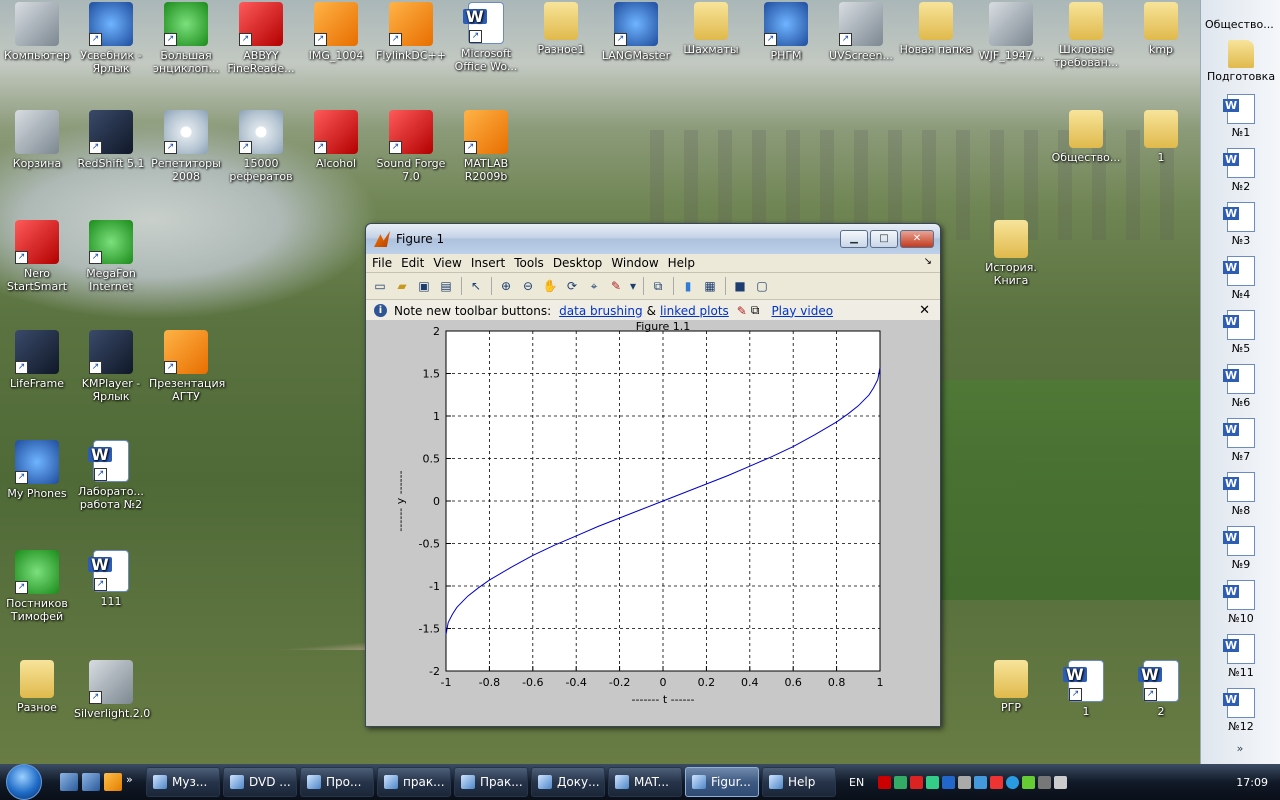  Describe the element at coordinates (600, 311) in the screenshot. I see `data-brushing-link: data brushing` at that location.